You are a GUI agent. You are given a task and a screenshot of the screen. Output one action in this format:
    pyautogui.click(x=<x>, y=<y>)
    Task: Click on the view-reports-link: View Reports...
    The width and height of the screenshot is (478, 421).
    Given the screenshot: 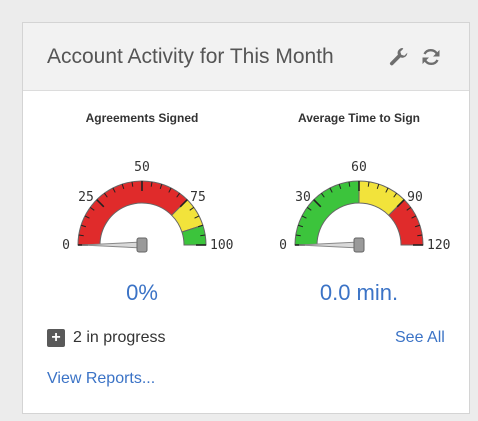 What is the action you would take?
    pyautogui.click(x=101, y=379)
    